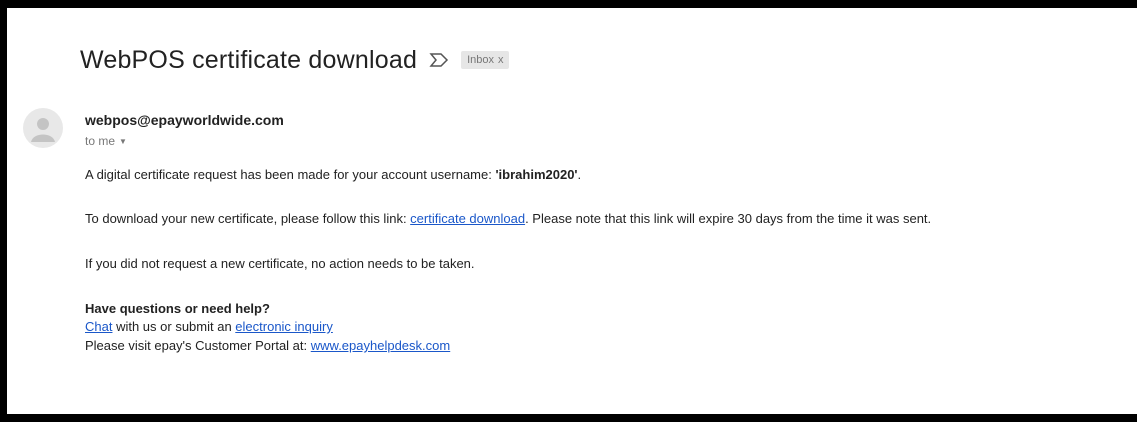 The image size is (1137, 422). What do you see at coordinates (100, 141) in the screenshot?
I see `recipient-text: to me` at bounding box center [100, 141].